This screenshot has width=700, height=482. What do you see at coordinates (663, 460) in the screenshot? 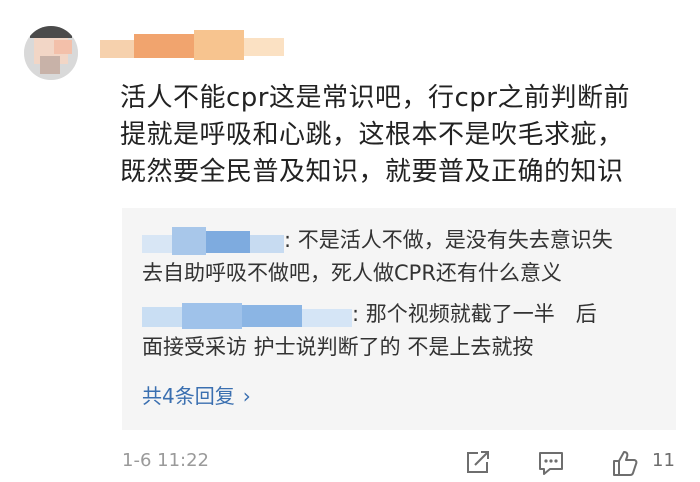
I see `like-count: 11` at bounding box center [663, 460].